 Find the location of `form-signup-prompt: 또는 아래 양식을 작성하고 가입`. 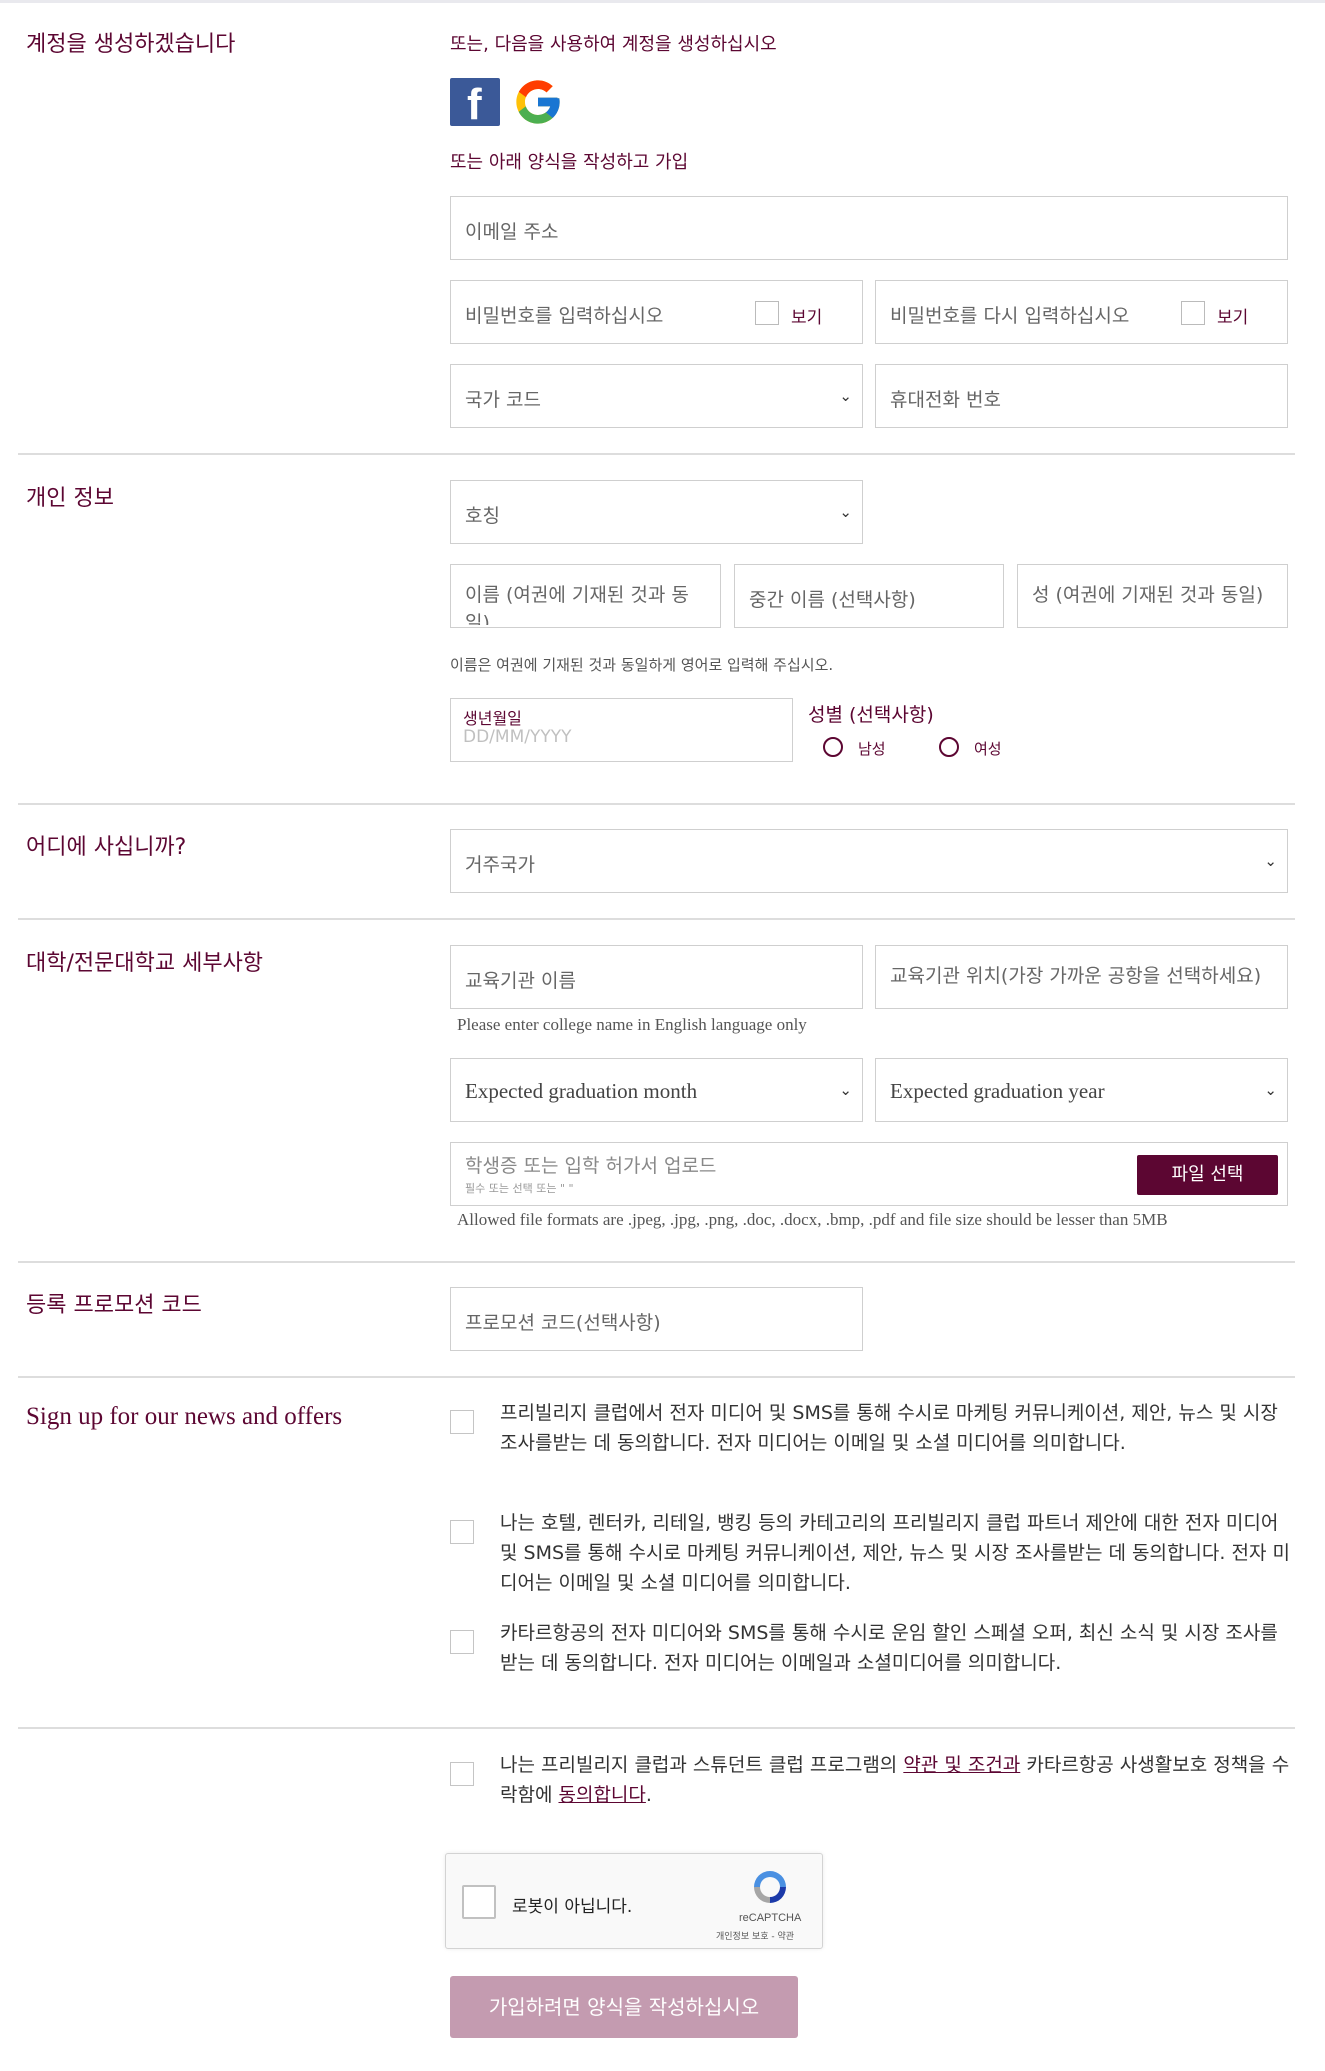

form-signup-prompt: 또는 아래 양식을 작성하고 가입 is located at coordinates (569, 162).